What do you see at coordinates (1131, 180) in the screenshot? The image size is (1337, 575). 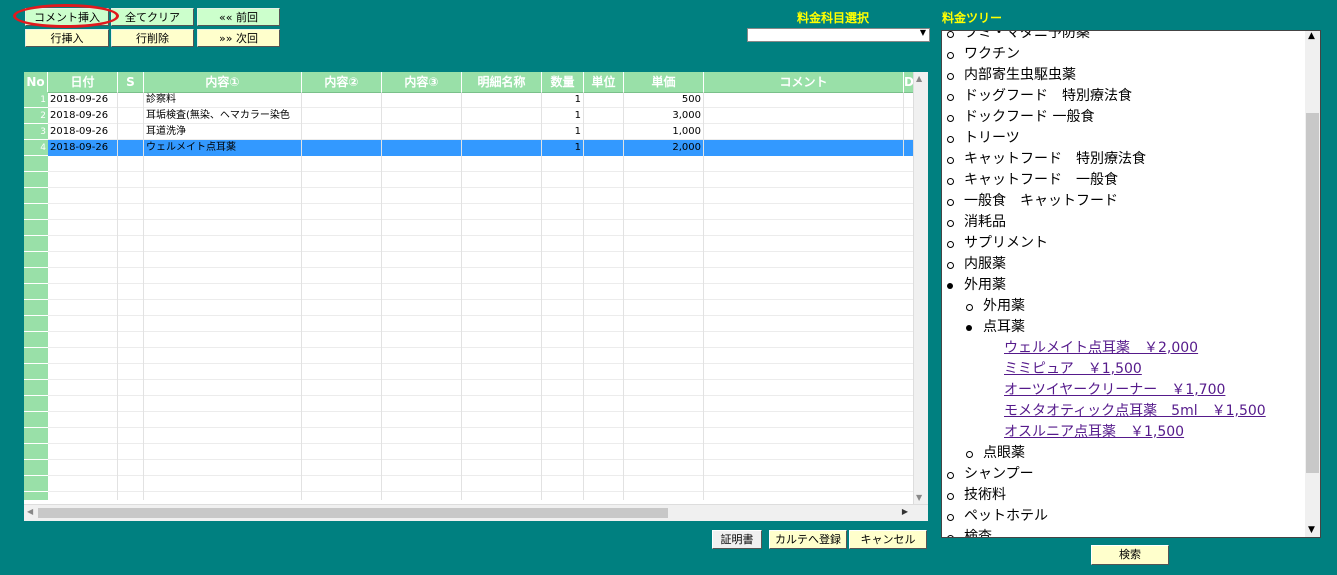 I see `tree-item: キャットフード 一般食` at bounding box center [1131, 180].